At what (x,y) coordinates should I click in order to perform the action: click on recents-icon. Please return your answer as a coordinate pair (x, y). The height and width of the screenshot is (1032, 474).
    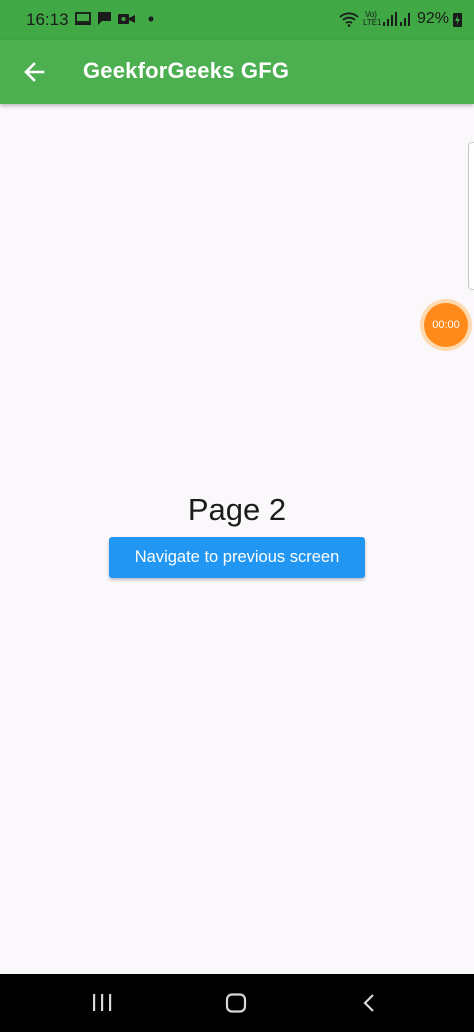
    Looking at the image, I should click on (102, 1002).